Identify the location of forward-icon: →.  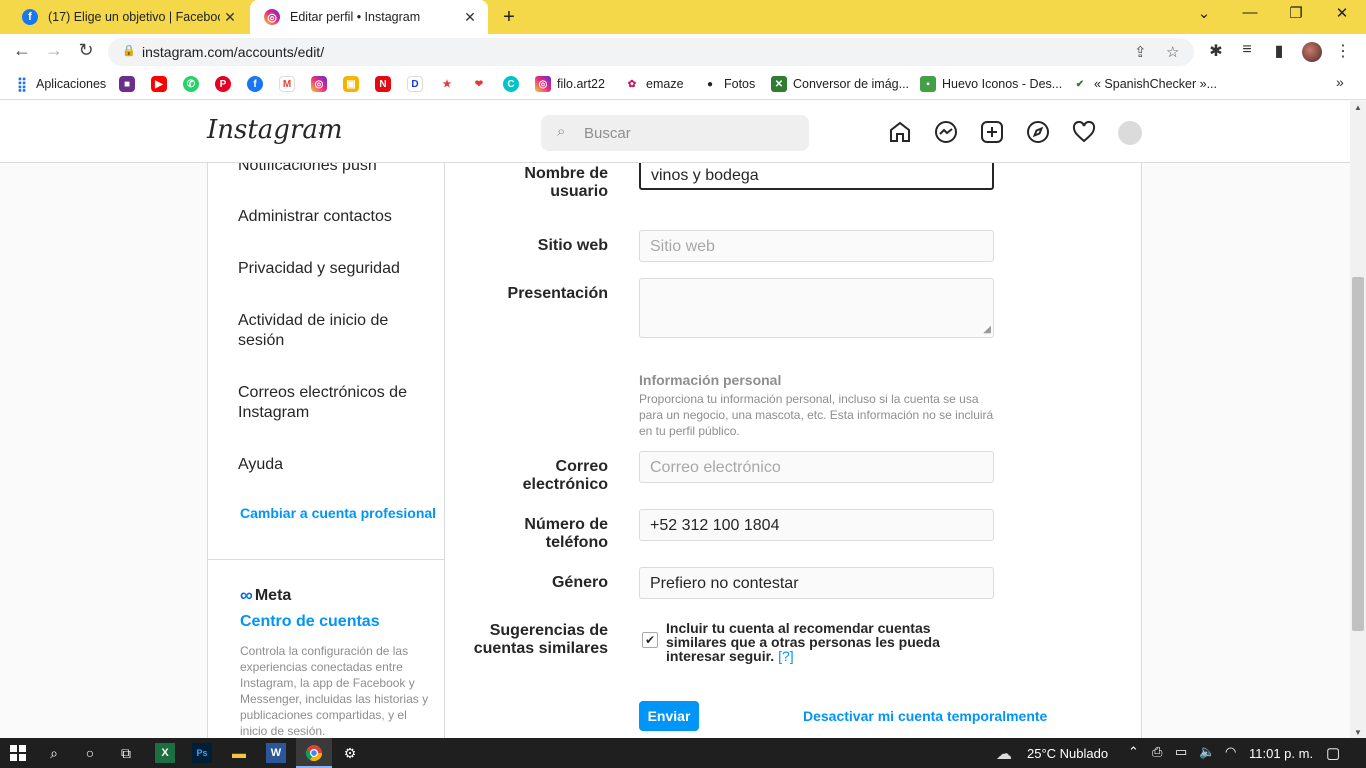
(54, 50).